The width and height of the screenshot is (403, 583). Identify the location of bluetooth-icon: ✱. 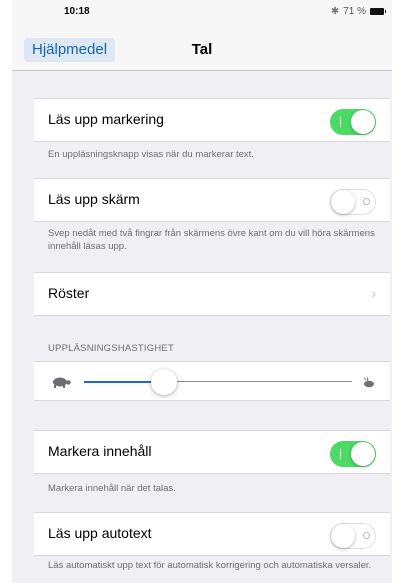
(335, 11).